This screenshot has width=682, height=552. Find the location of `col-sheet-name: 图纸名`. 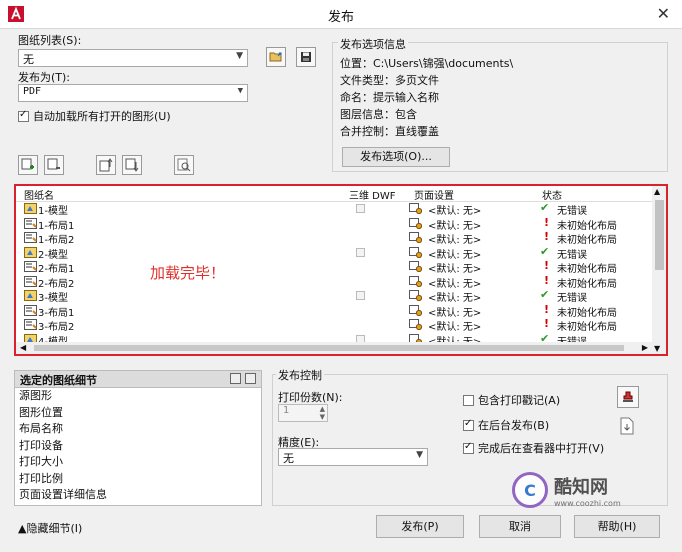

col-sheet-name: 图纸名 is located at coordinates (39, 194).